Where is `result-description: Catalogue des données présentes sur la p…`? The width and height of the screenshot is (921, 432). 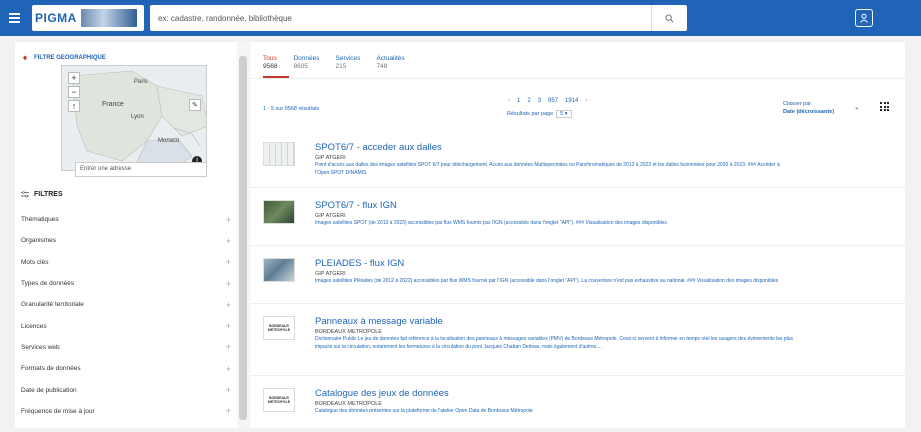 result-description: Catalogue des données présentes sur la p… is located at coordinates (424, 411).